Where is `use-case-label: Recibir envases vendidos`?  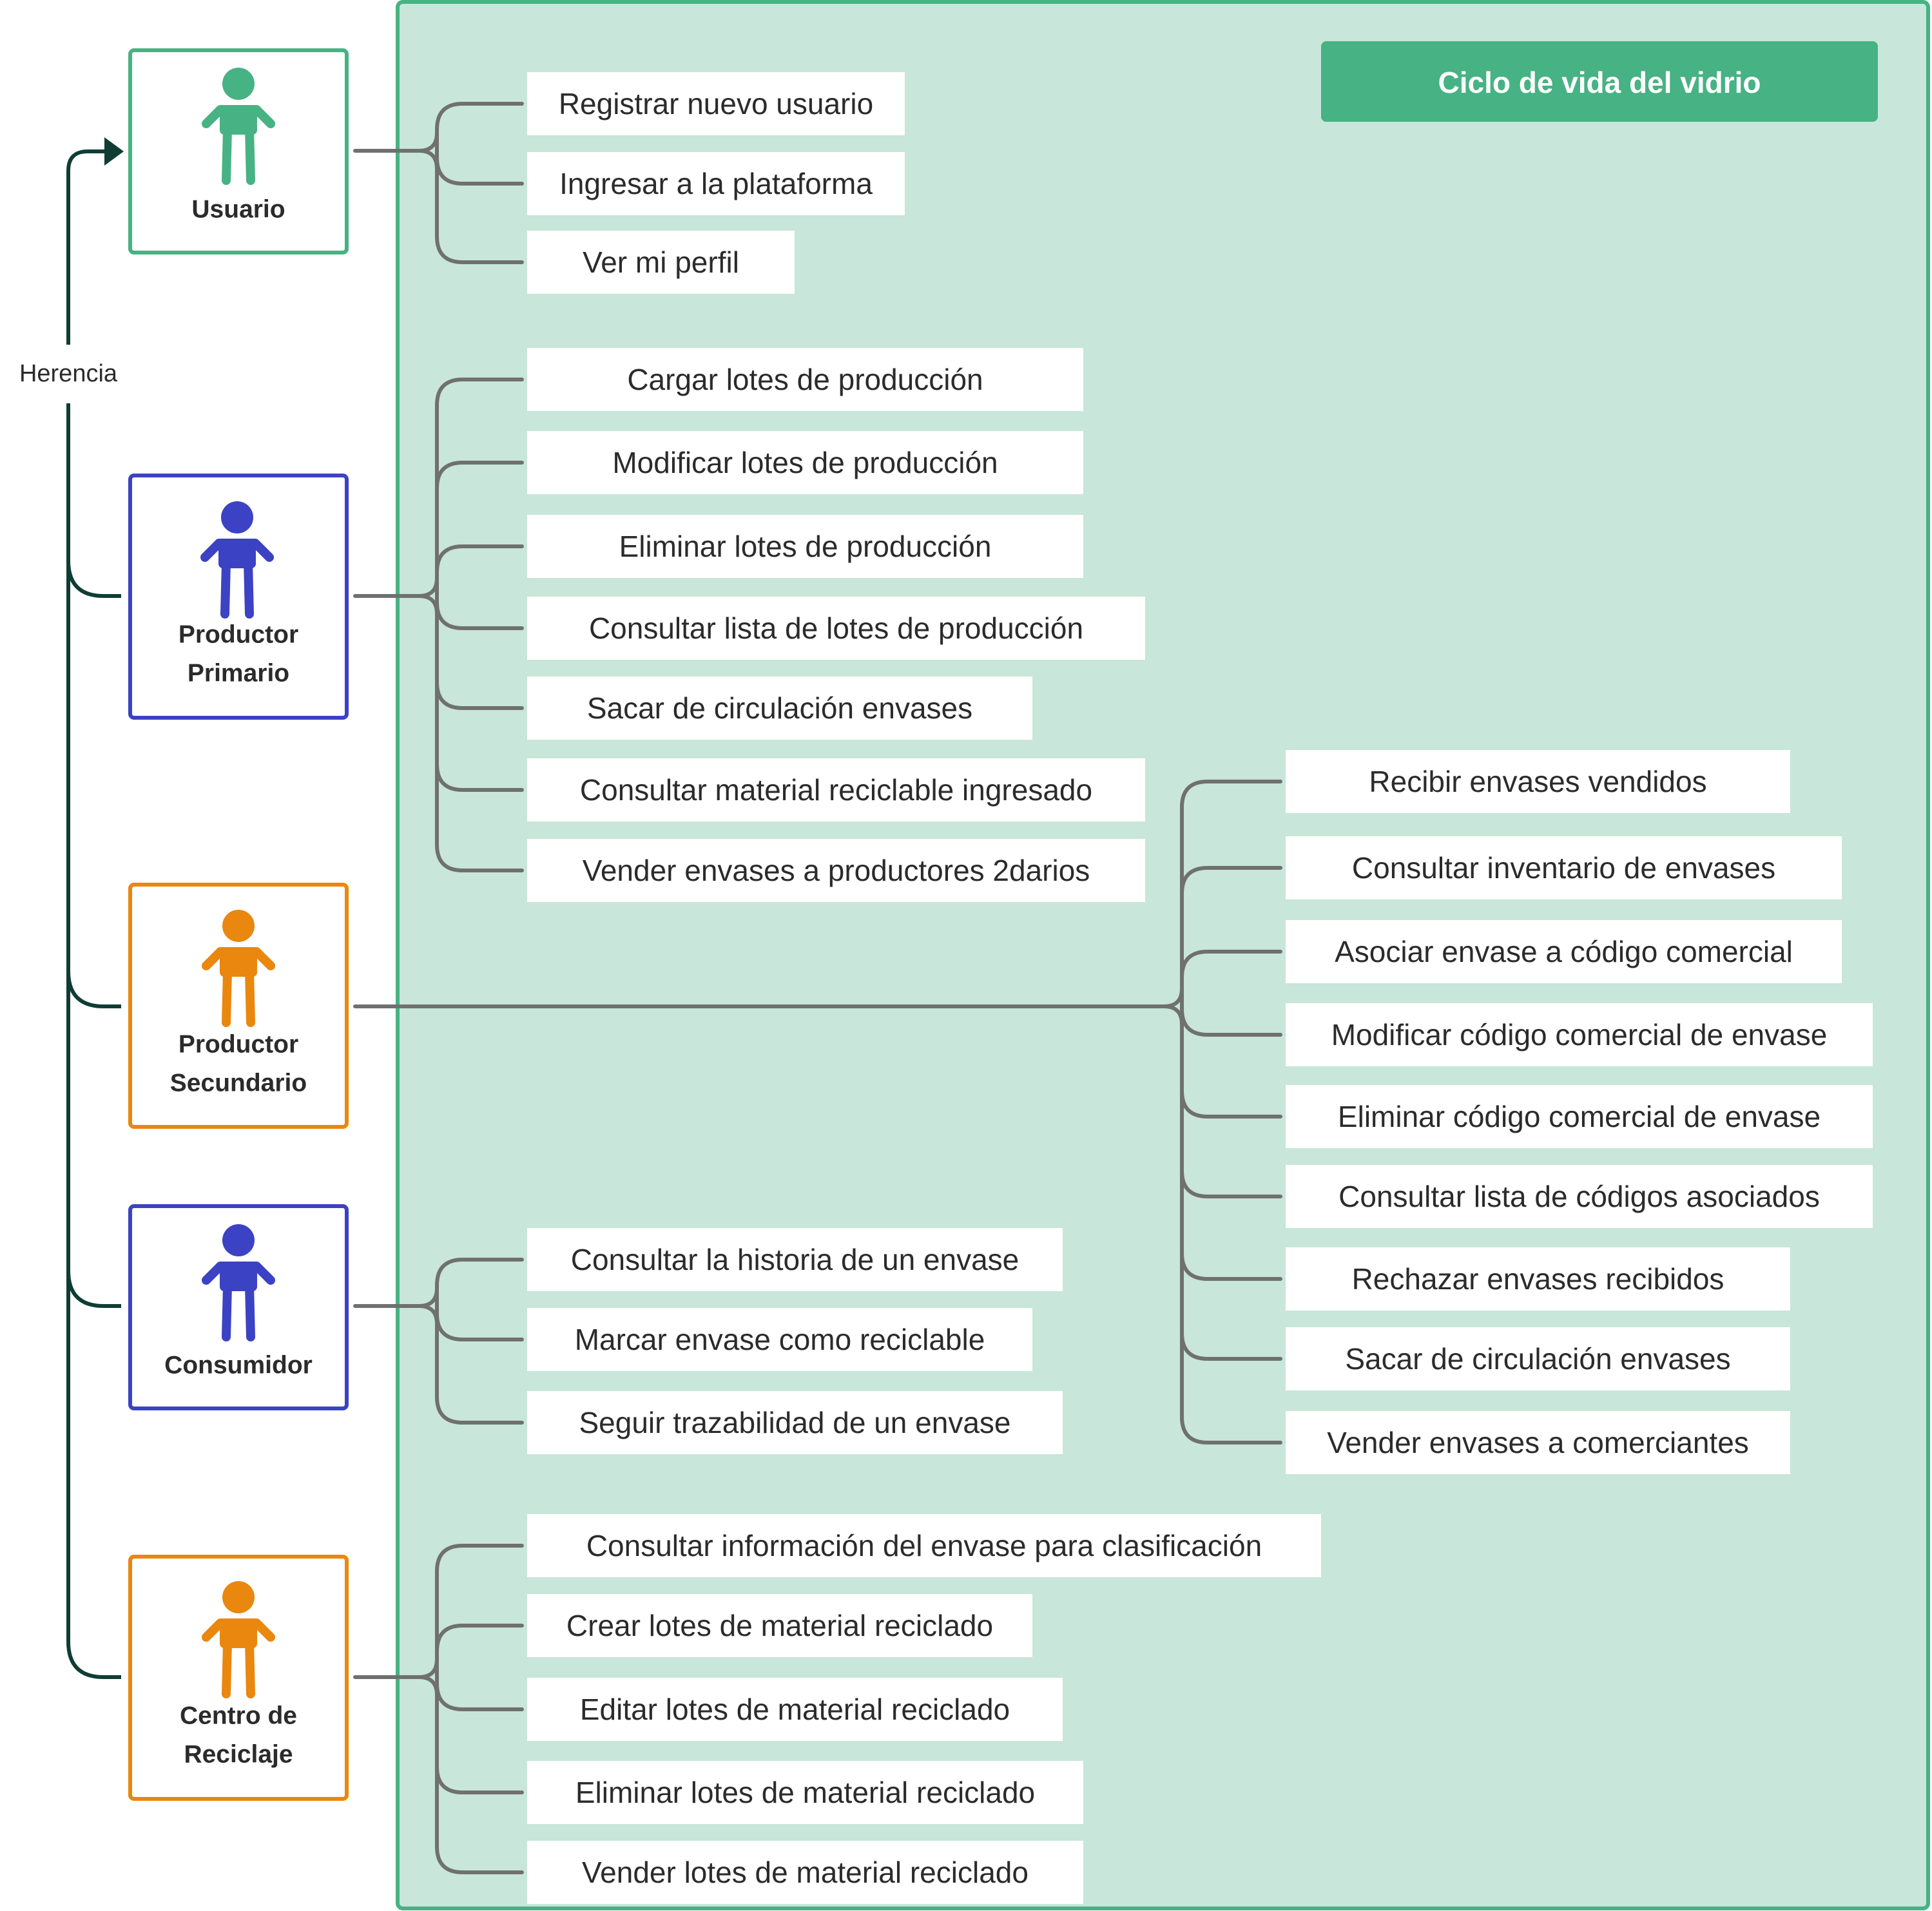 use-case-label: Recibir envases vendidos is located at coordinates (1537, 782).